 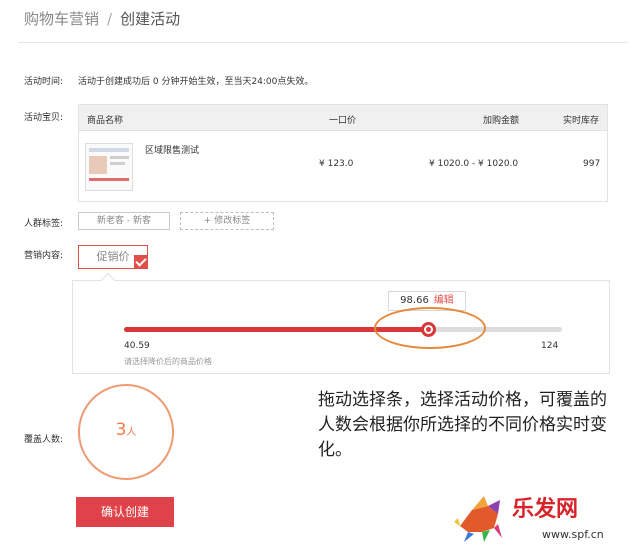 What do you see at coordinates (444, 300) in the screenshot?
I see `edit-price-link: 编辑` at bounding box center [444, 300].